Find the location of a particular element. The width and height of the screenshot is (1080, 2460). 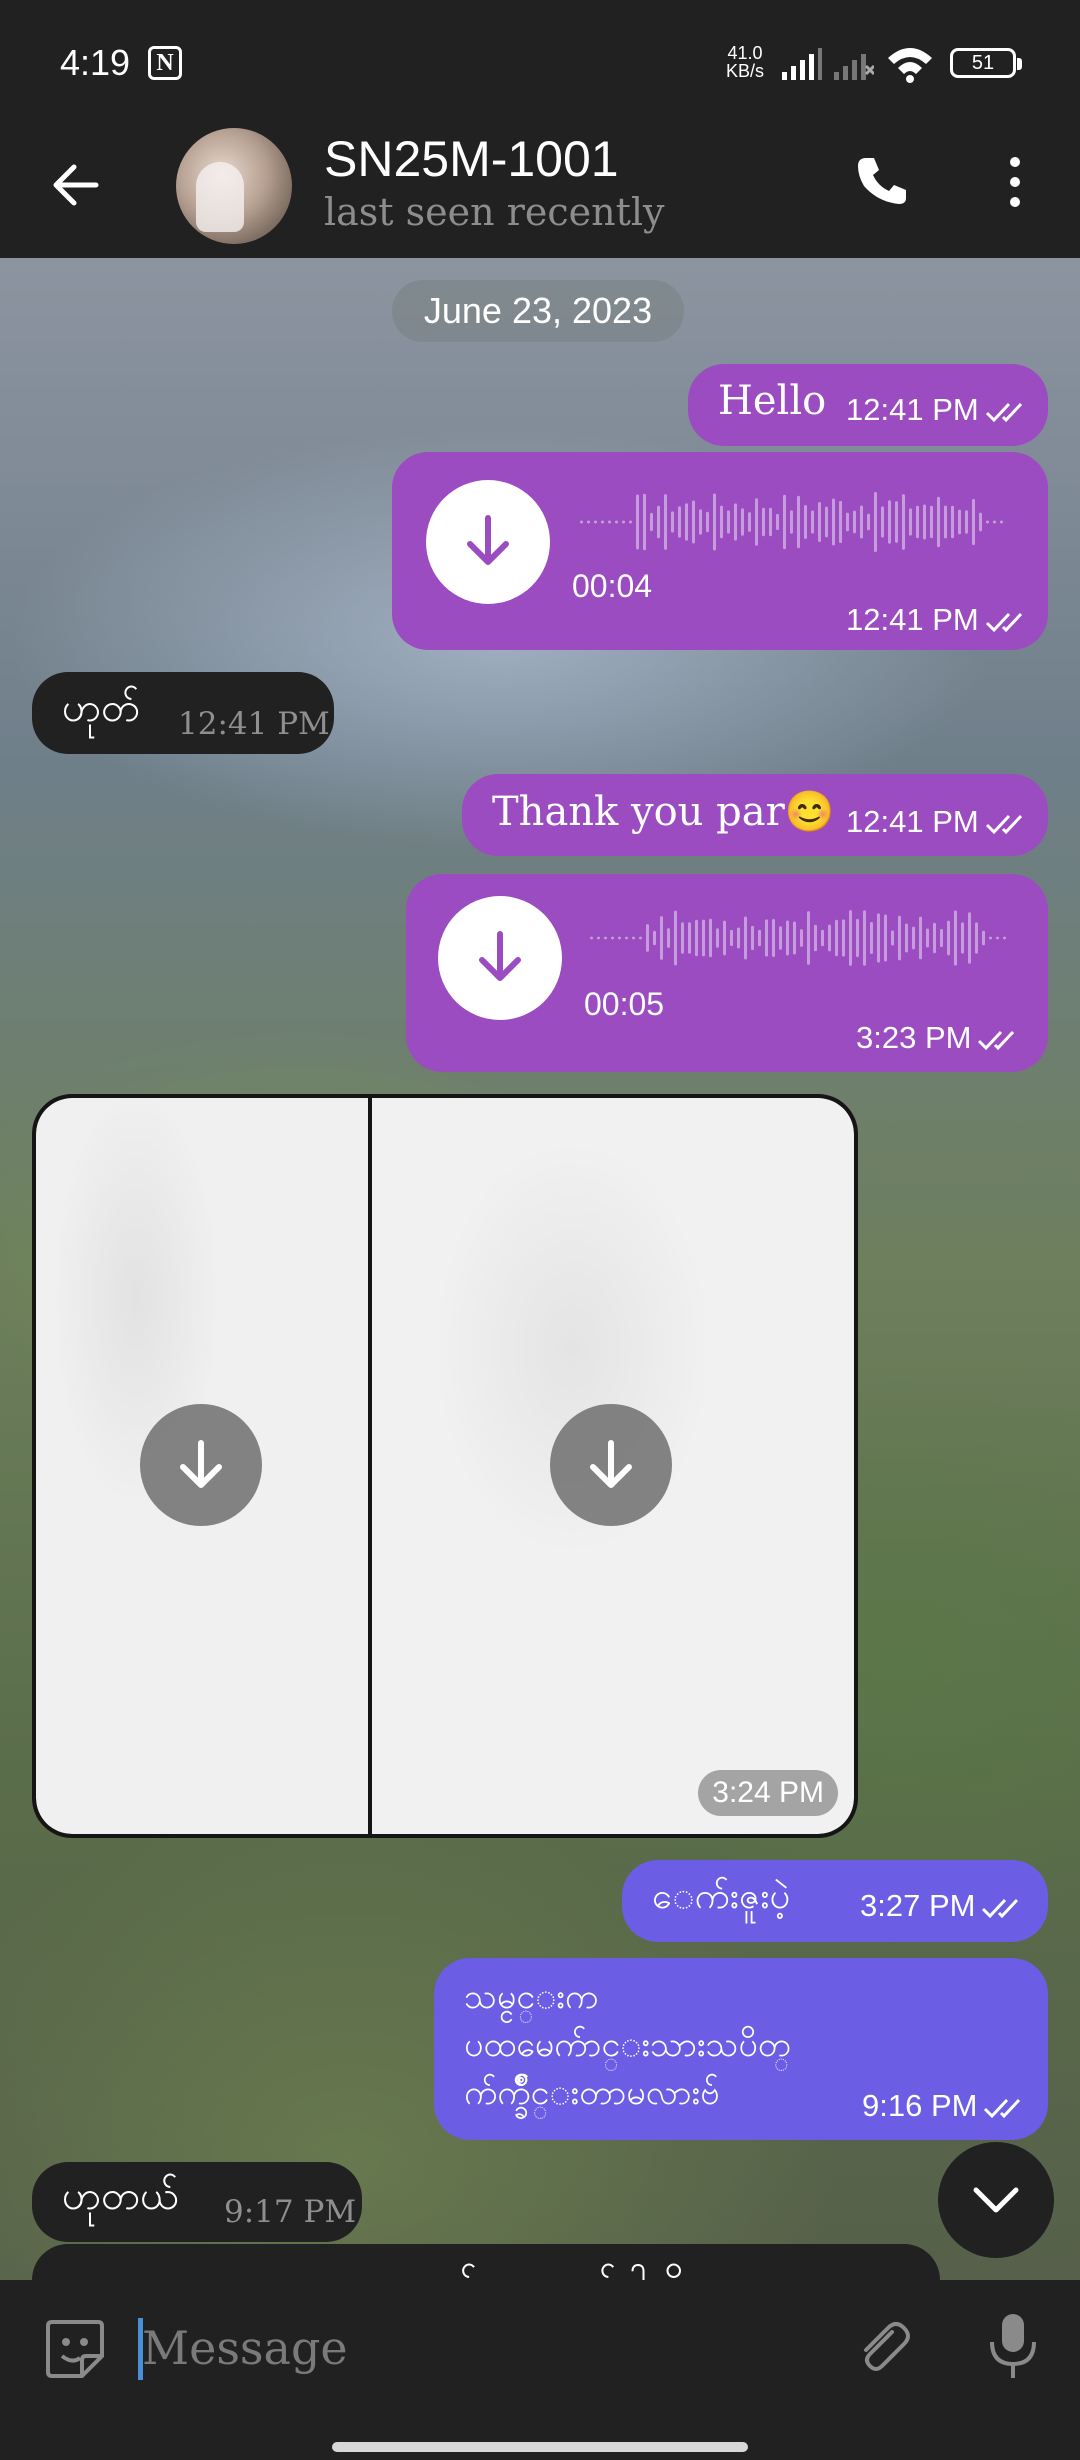

phone-icon is located at coordinates (882, 182).